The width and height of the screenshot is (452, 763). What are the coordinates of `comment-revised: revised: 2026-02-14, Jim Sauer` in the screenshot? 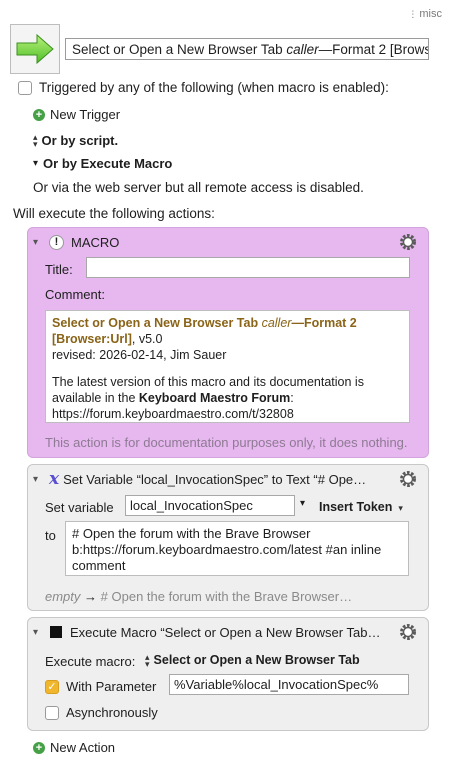 It's located at (139, 355).